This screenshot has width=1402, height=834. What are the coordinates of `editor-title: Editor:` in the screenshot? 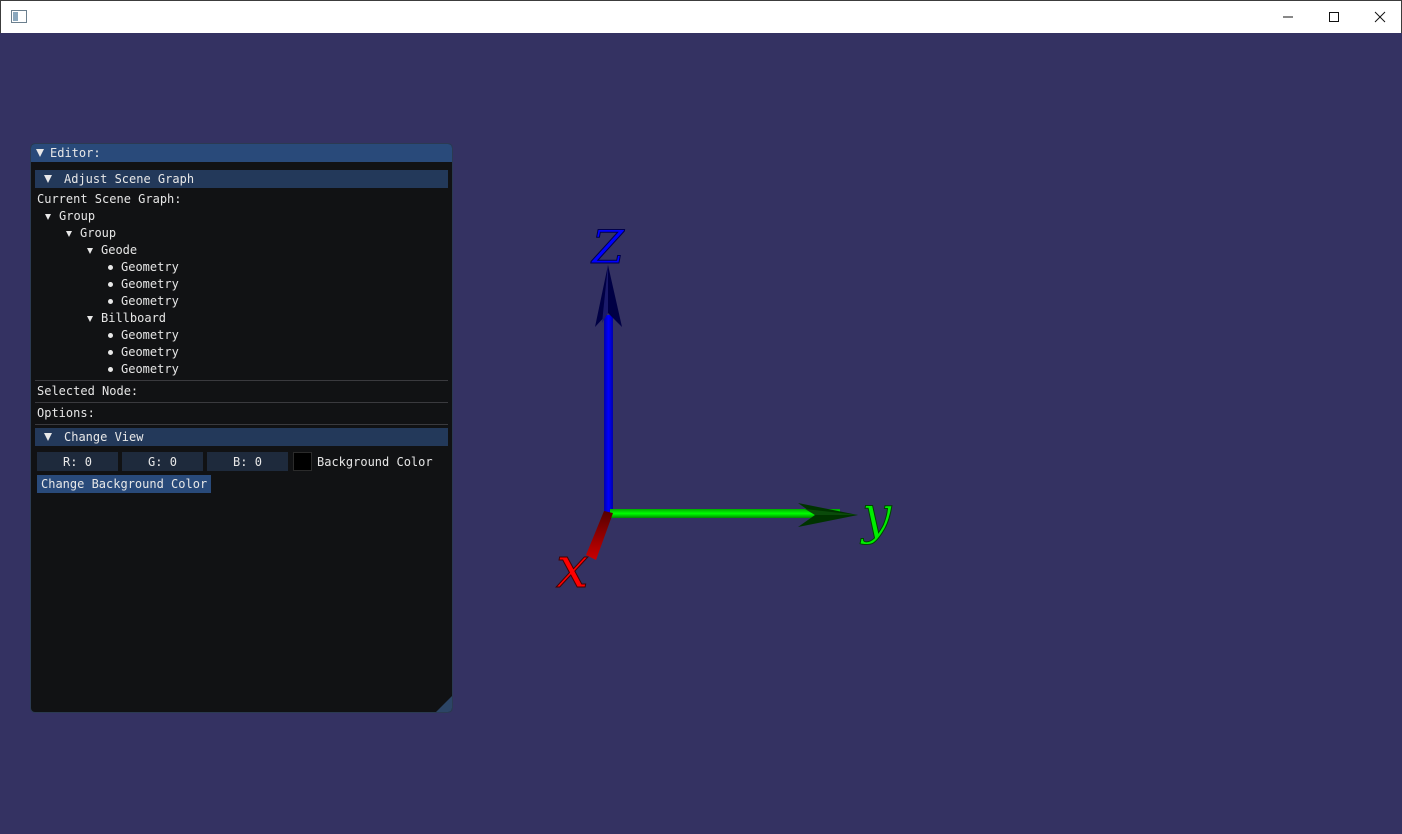 It's located at (75, 153).